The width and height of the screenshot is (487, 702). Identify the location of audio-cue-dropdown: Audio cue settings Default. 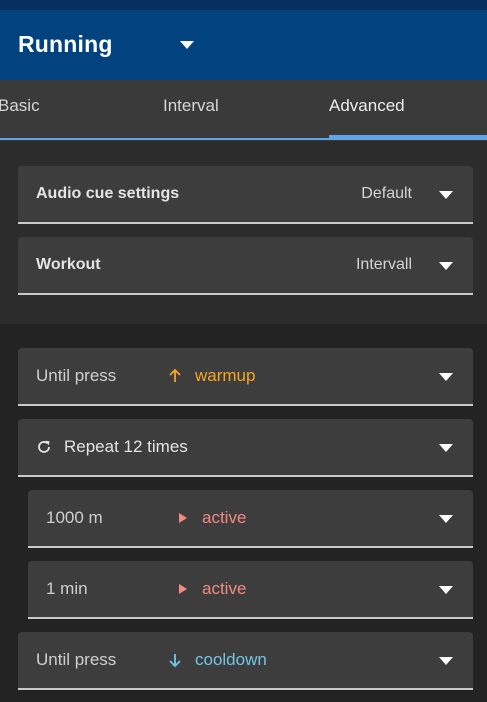
(245, 195).